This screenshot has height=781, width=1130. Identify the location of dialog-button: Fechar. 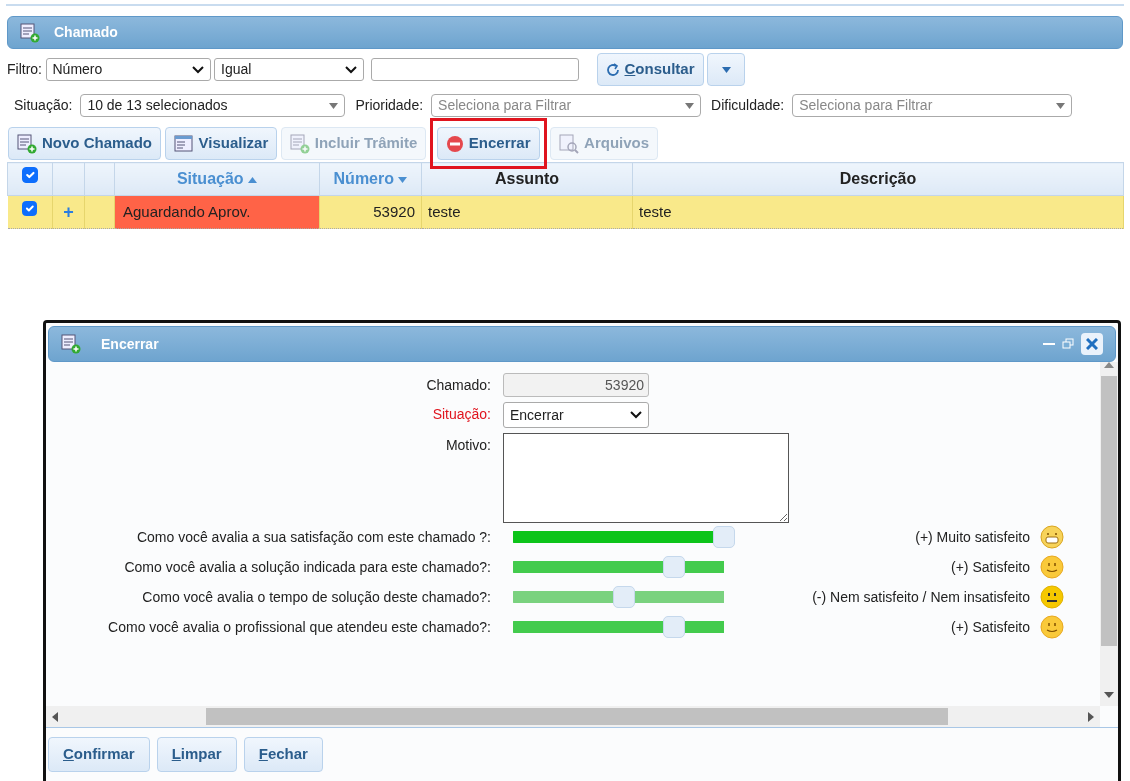
(283, 754).